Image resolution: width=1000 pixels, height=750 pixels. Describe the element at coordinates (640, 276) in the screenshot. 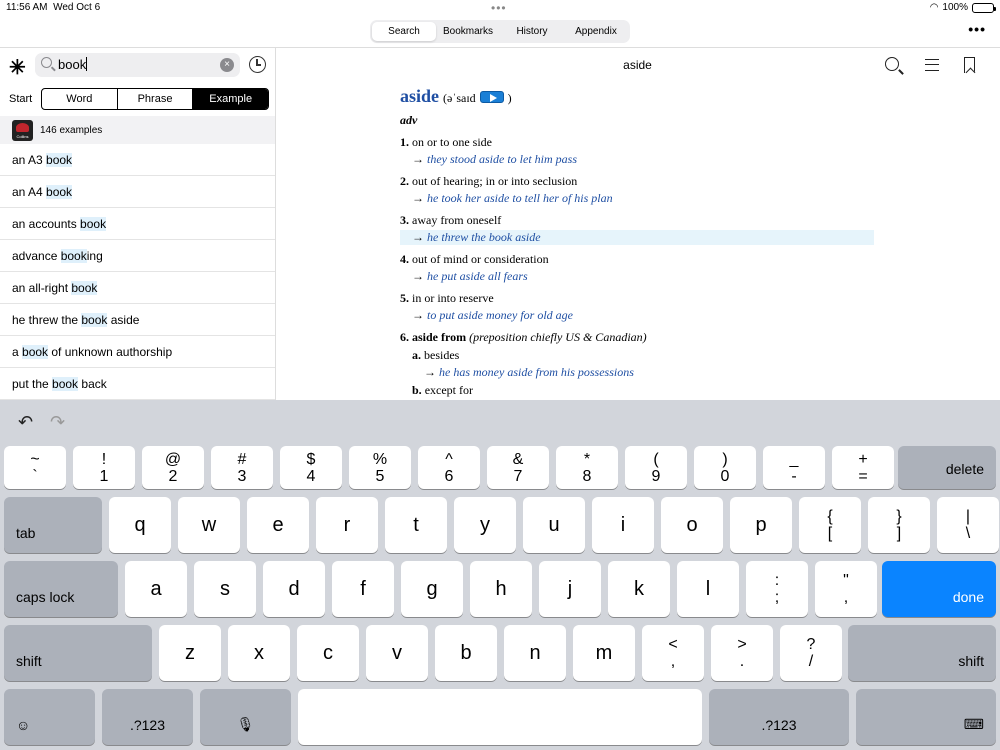

I see `sense-4-example: → he put aside all fears` at that location.